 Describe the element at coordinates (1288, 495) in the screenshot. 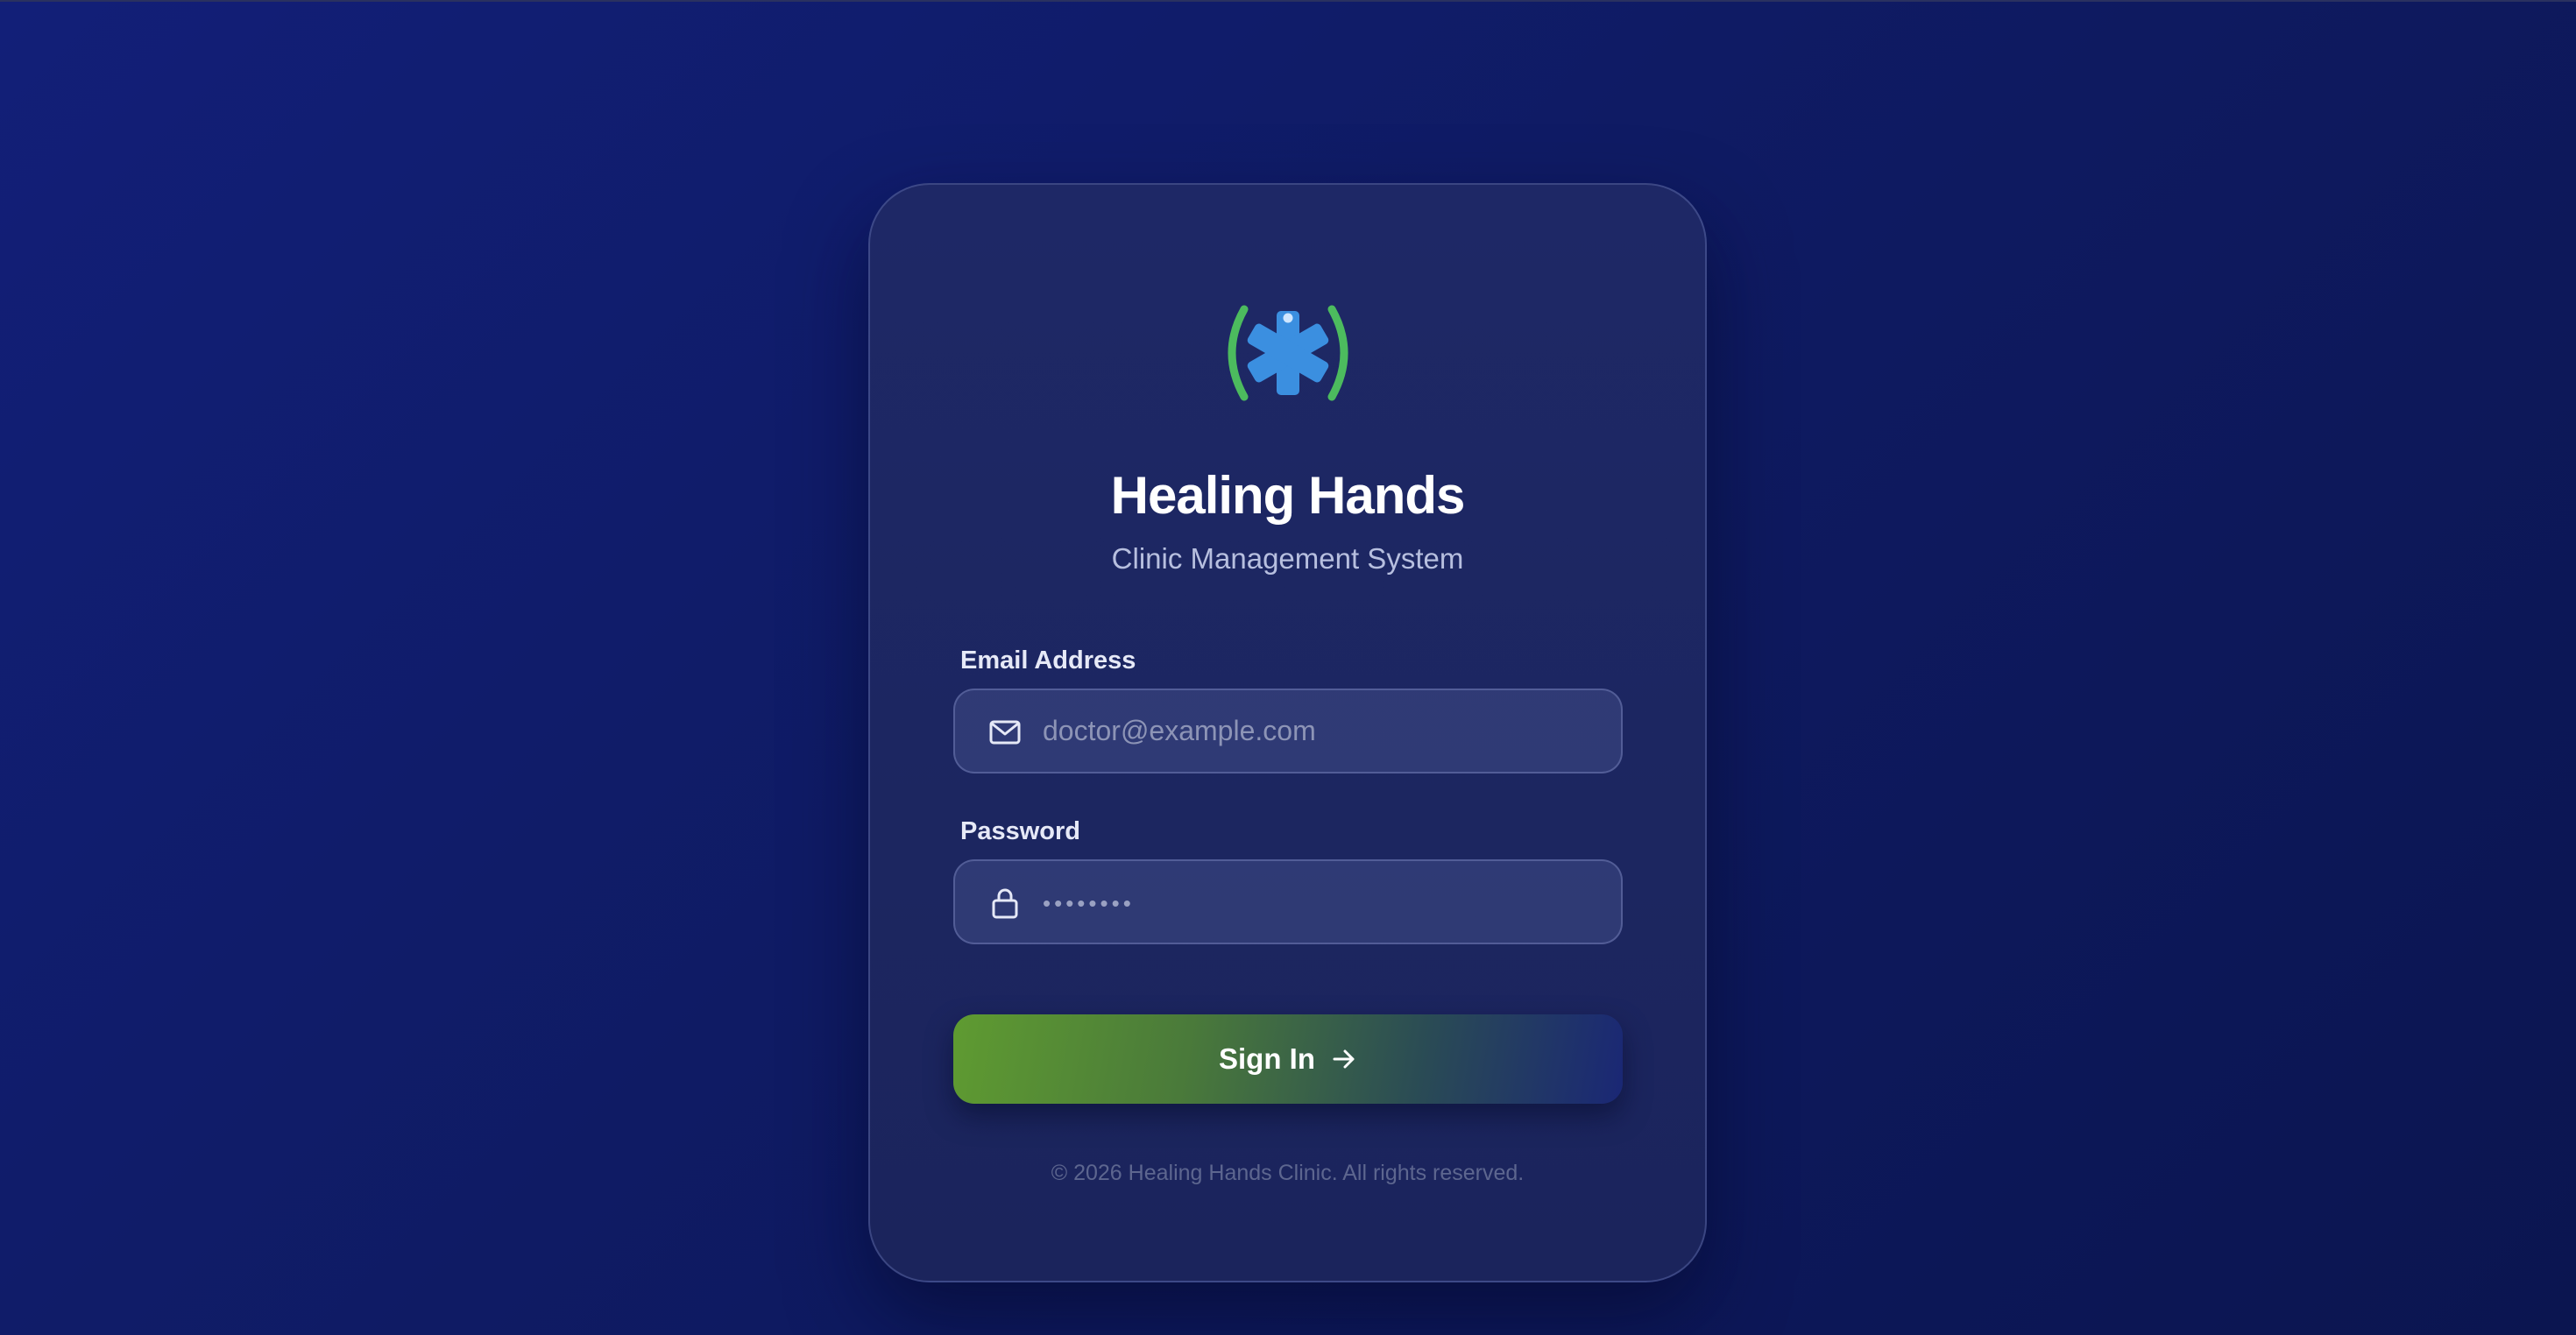

I see `app-title: Healing Hands` at that location.